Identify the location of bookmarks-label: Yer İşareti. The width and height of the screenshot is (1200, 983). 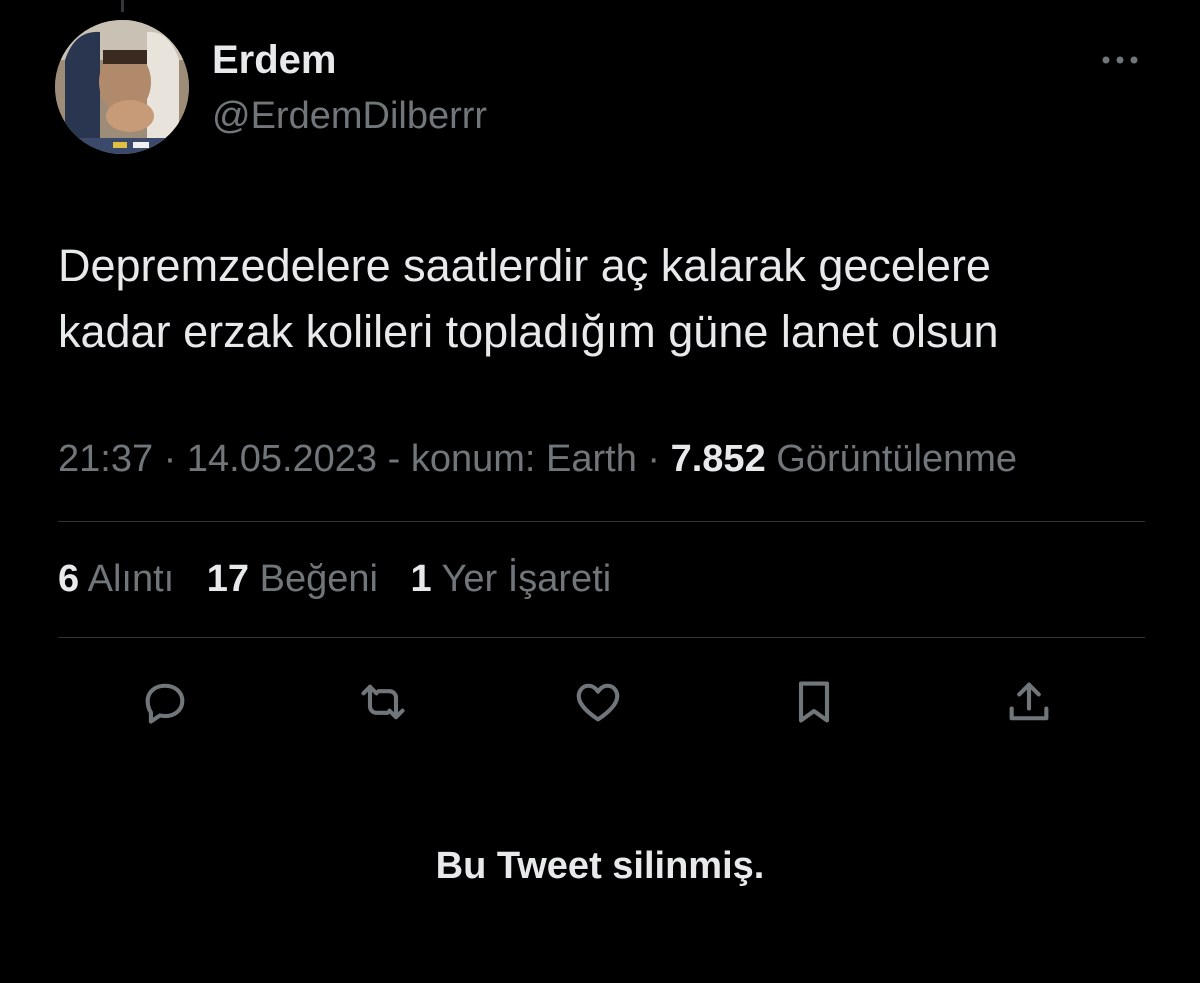
(521, 579).